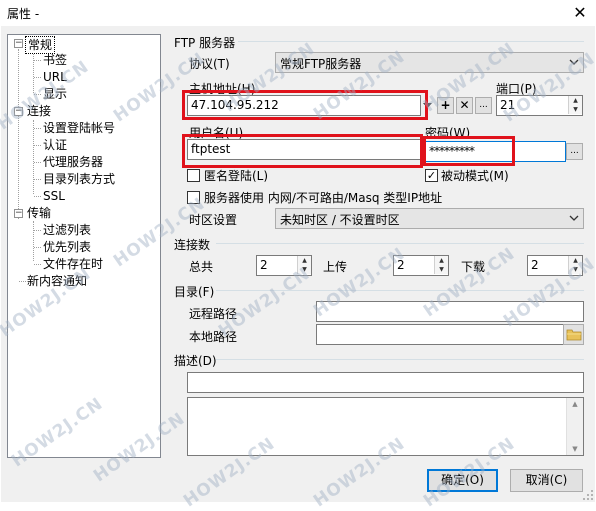  Describe the element at coordinates (195, 361) in the screenshot. I see `description-group-label: 描述(D)` at that location.